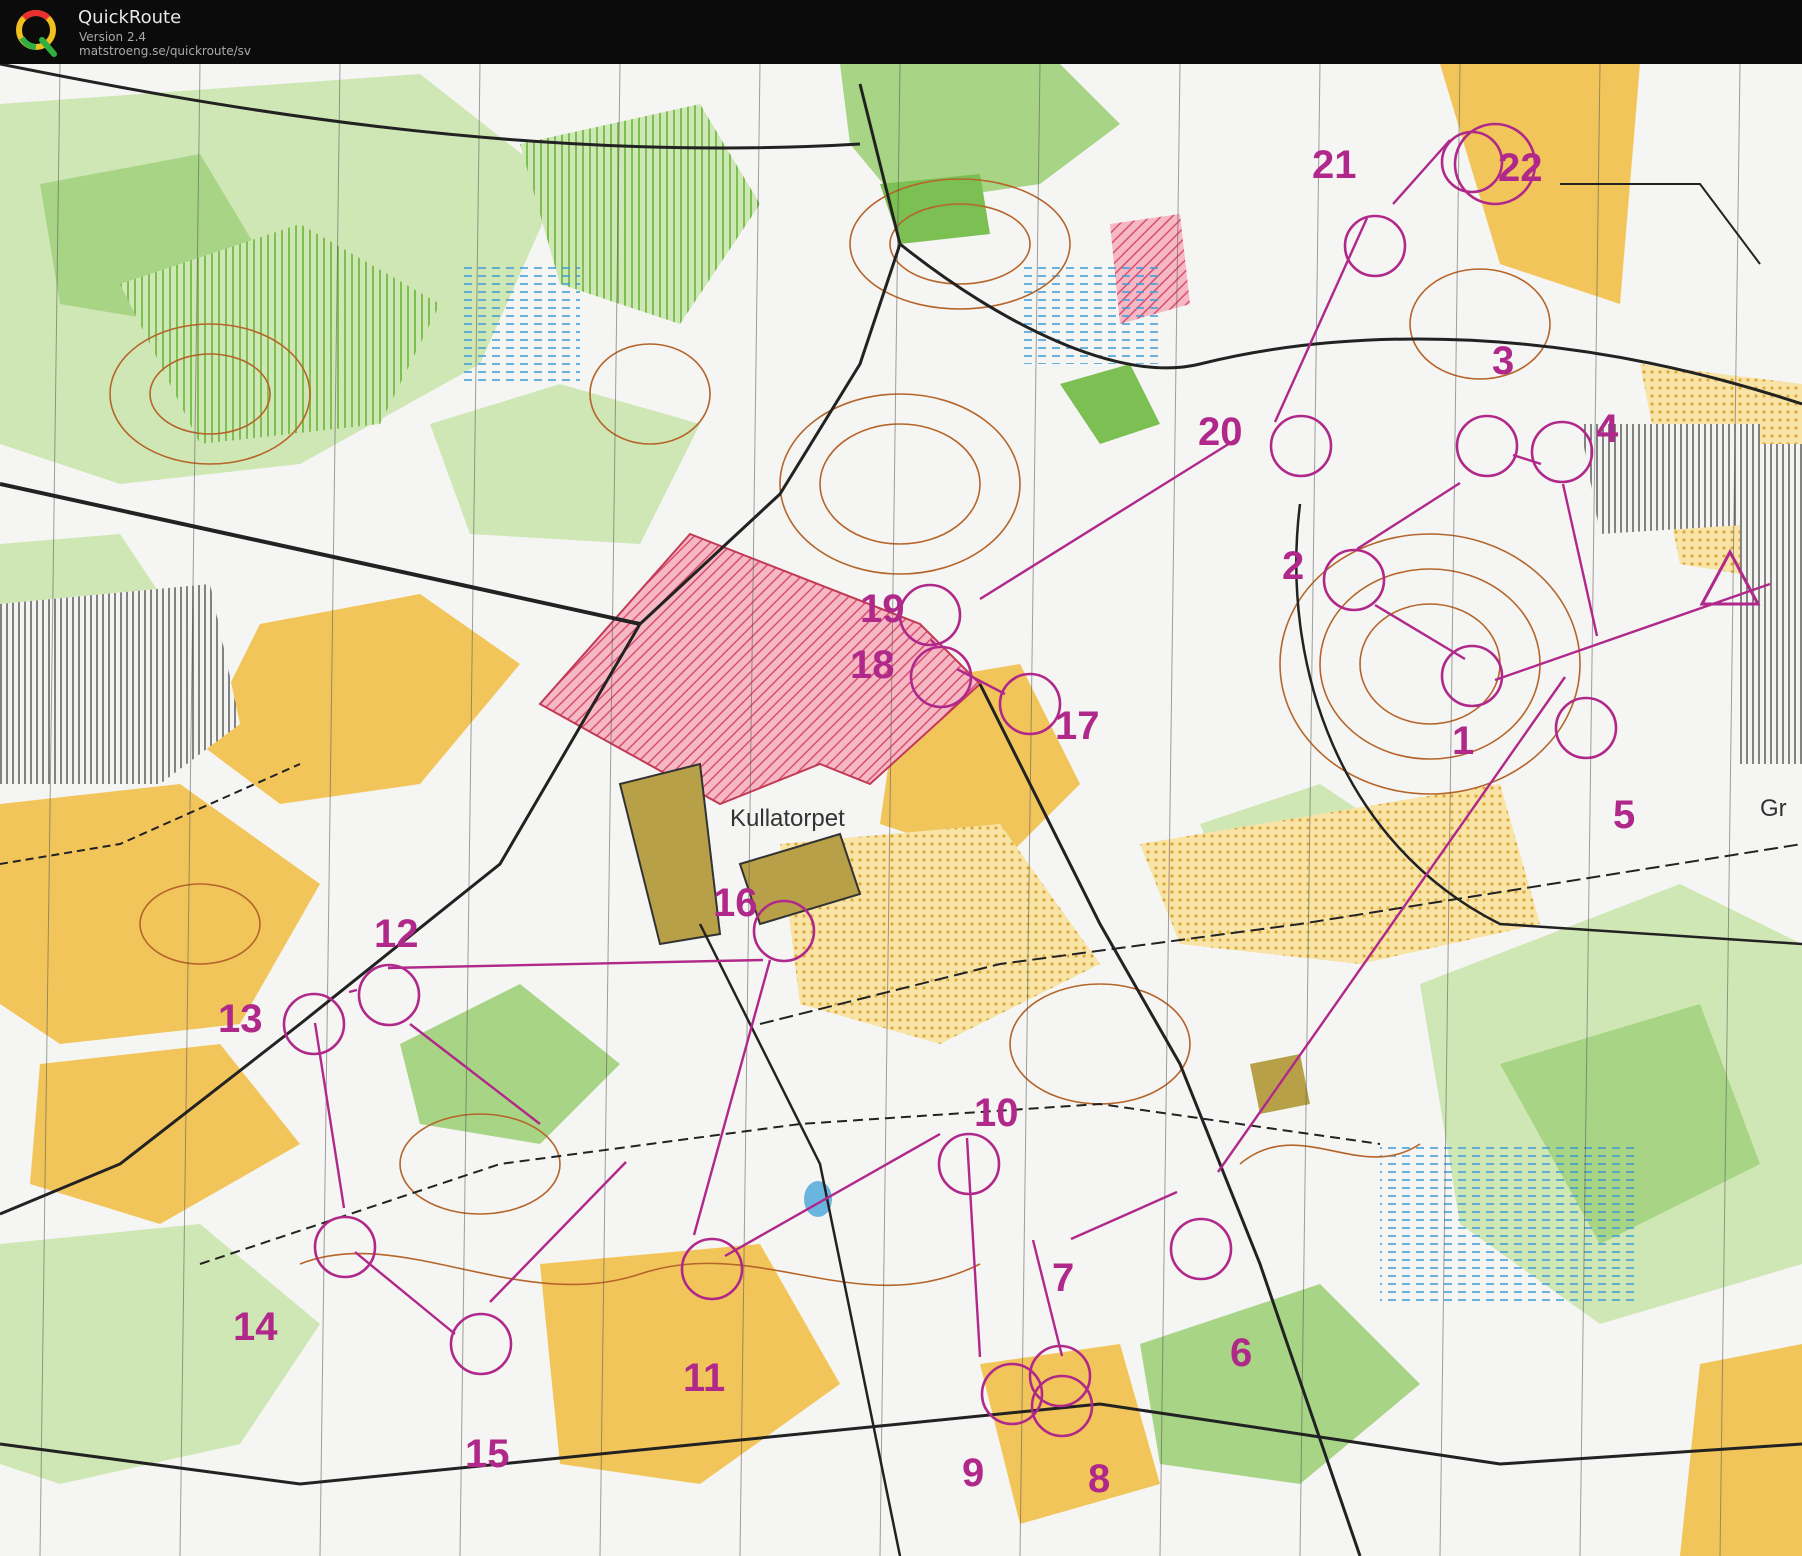 This screenshot has width=1802, height=1556. I want to click on control-number-7: 7, so click(1063, 1278).